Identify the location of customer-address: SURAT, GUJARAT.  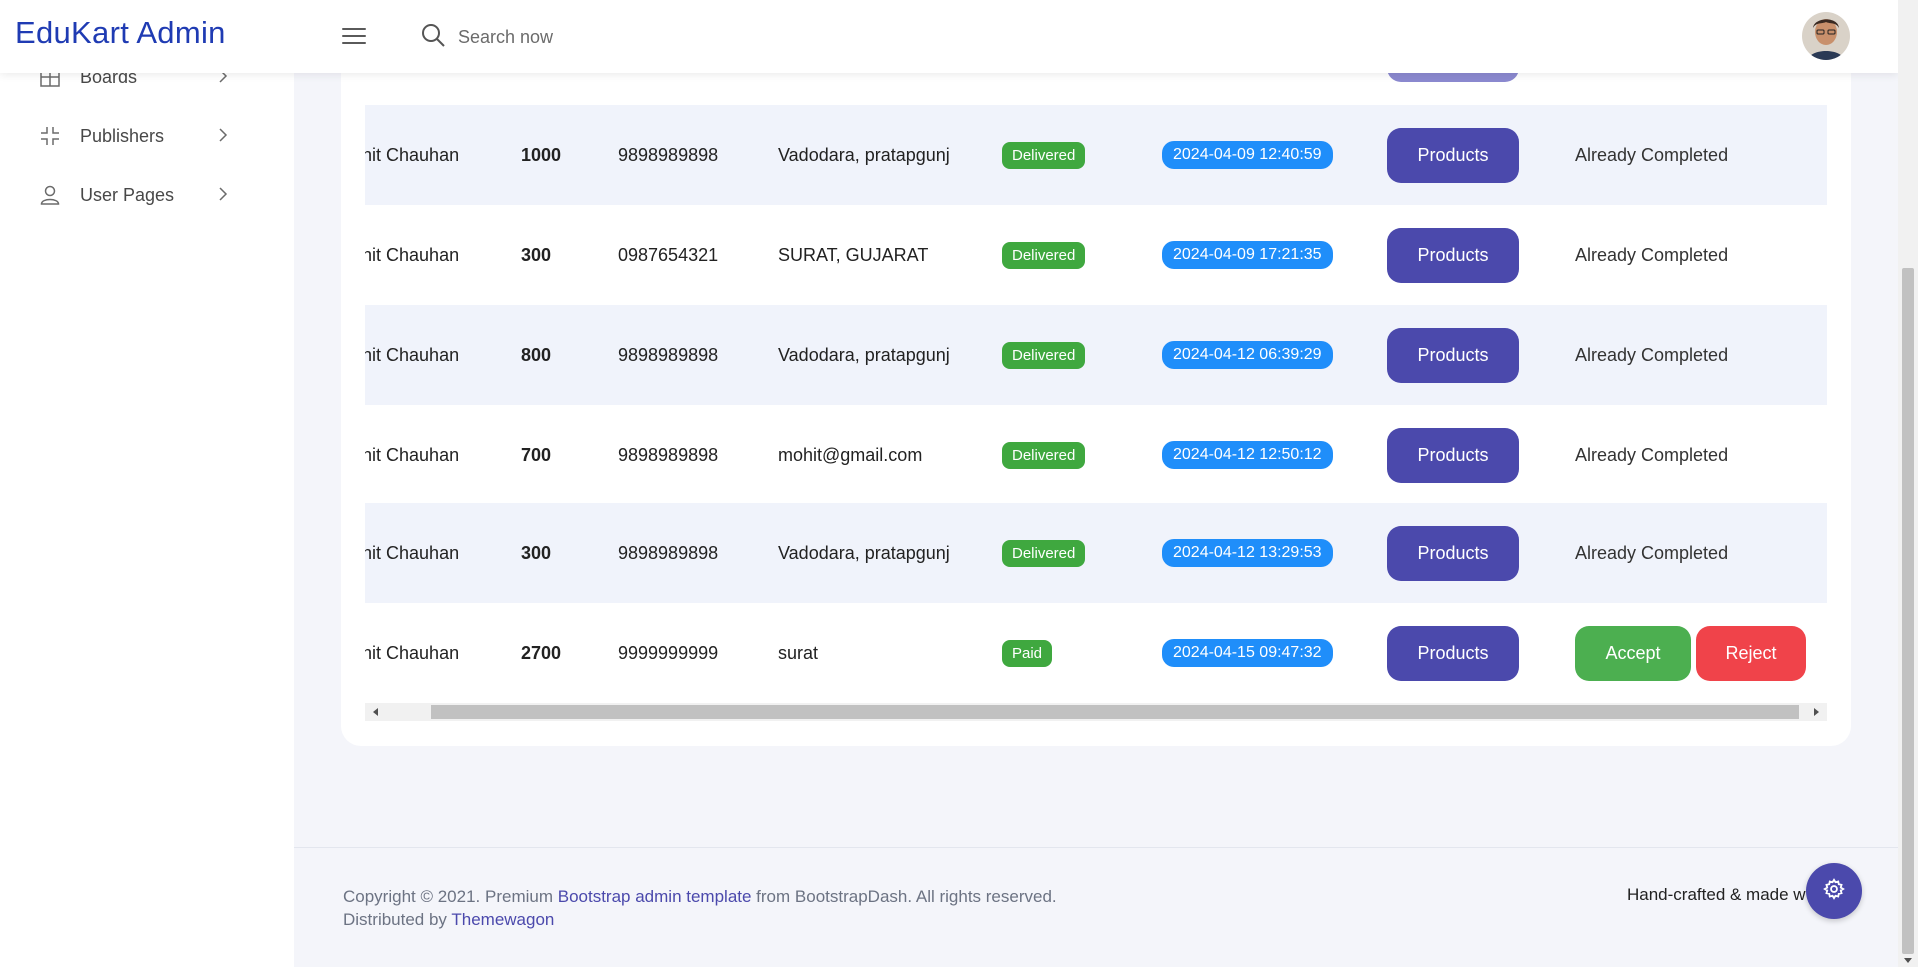
(853, 254).